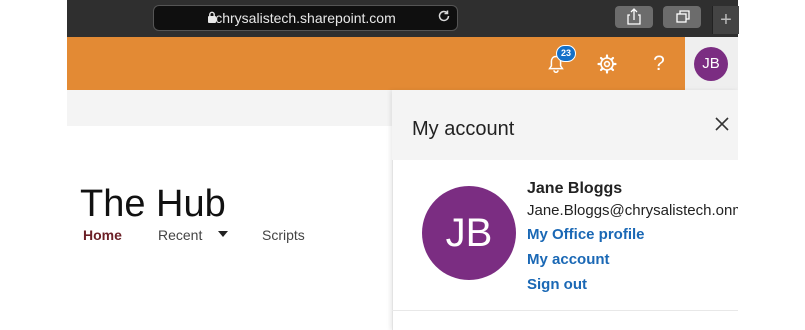 This screenshot has height=330, width=805. I want to click on nav-scripts: Scripts, so click(283, 235).